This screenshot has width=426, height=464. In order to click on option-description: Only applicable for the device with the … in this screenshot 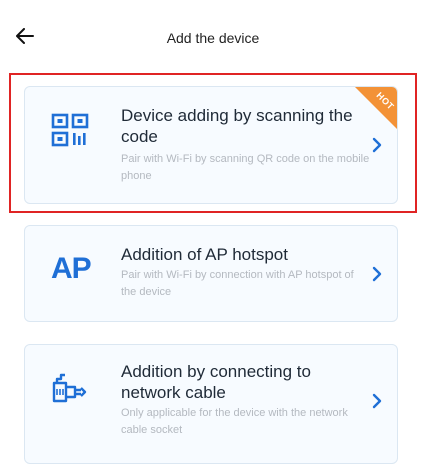, I will do `click(234, 421)`.